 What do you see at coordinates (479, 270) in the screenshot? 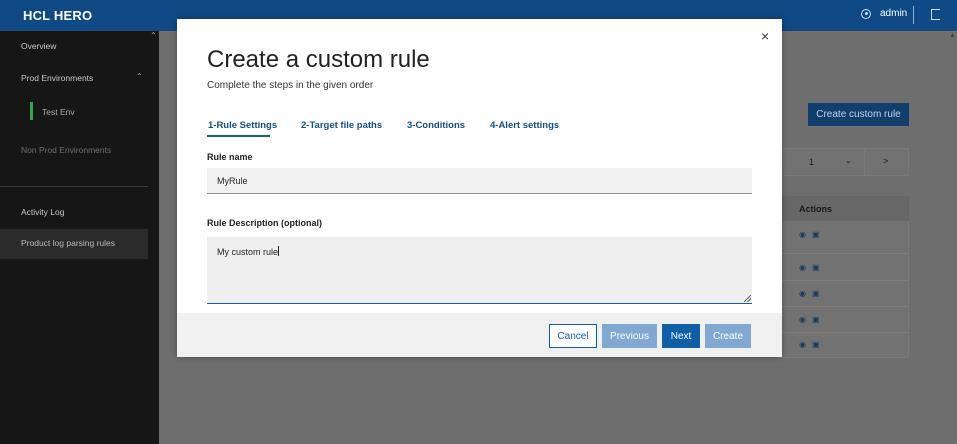
I see `rule-description-textarea: My custom rule` at bounding box center [479, 270].